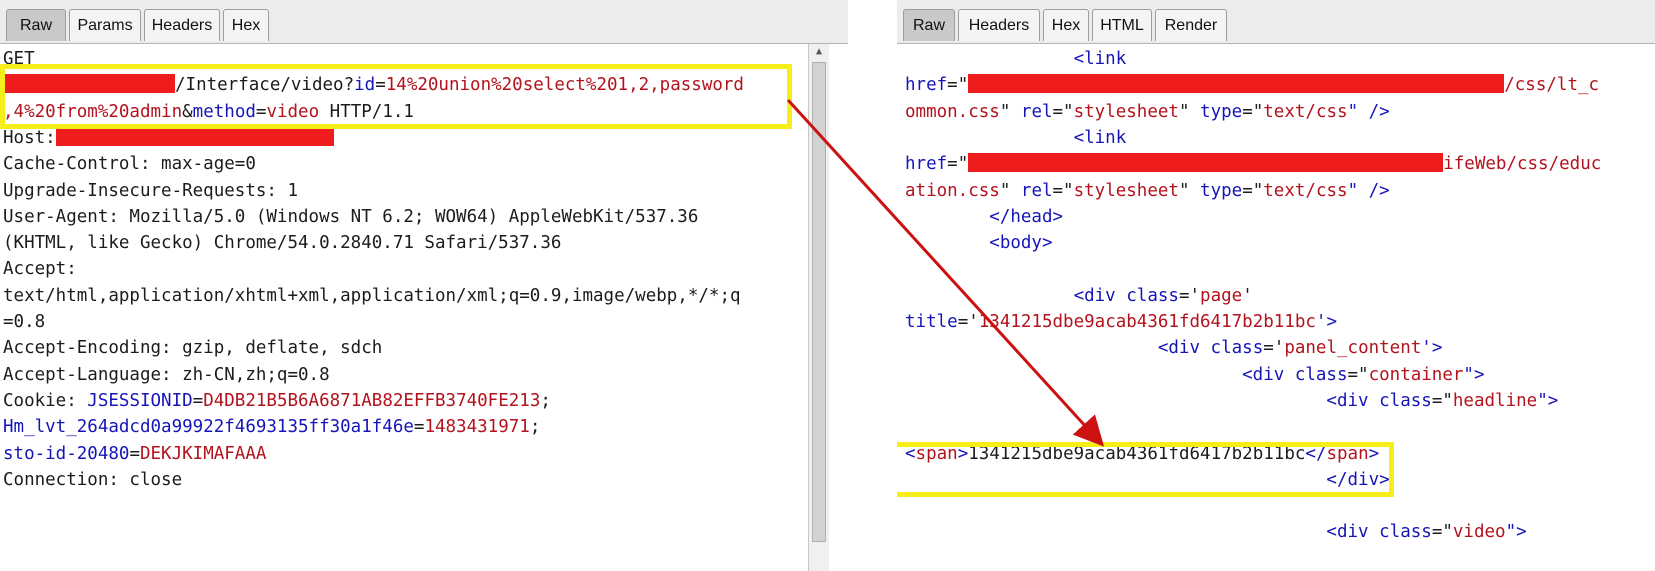 The height and width of the screenshot is (571, 1655). I want to click on code-token: <body>, so click(979, 243).